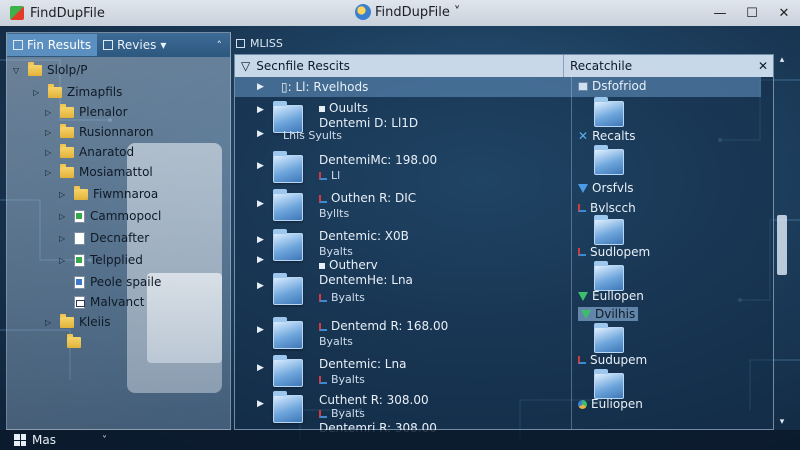 The image size is (800, 450). Describe the element at coordinates (611, 296) in the screenshot. I see `match-item: Eullopen` at that location.